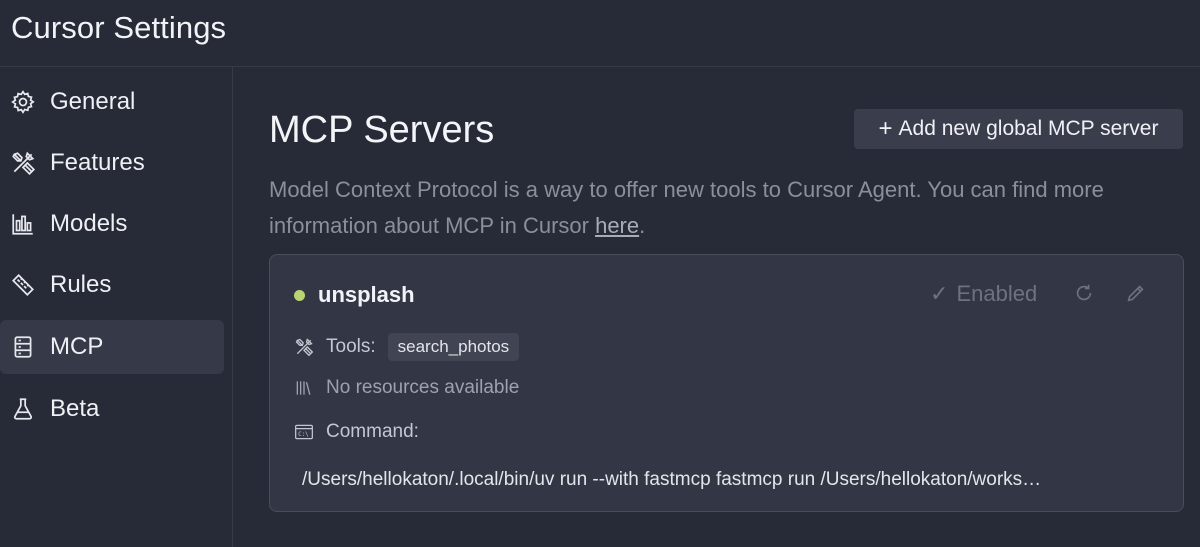 The height and width of the screenshot is (547, 1200). Describe the element at coordinates (112, 347) in the screenshot. I see `sidebar-item-mcp: MCP` at that location.